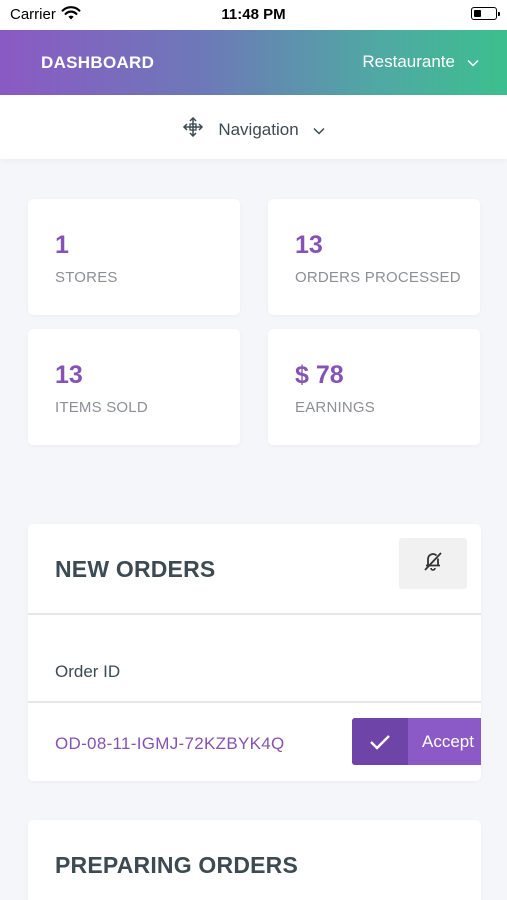 This screenshot has height=900, width=507. What do you see at coordinates (170, 744) in the screenshot?
I see `order-id-link: OD-08-11-IGMJ-72KZBYK4Q` at bounding box center [170, 744].